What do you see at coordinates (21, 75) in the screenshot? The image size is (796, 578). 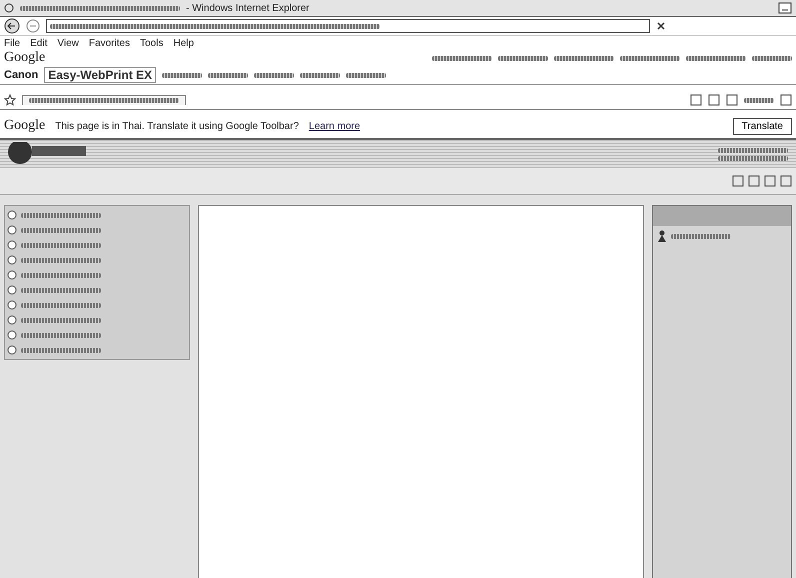 I see `brand-label: Canon` at bounding box center [21, 75].